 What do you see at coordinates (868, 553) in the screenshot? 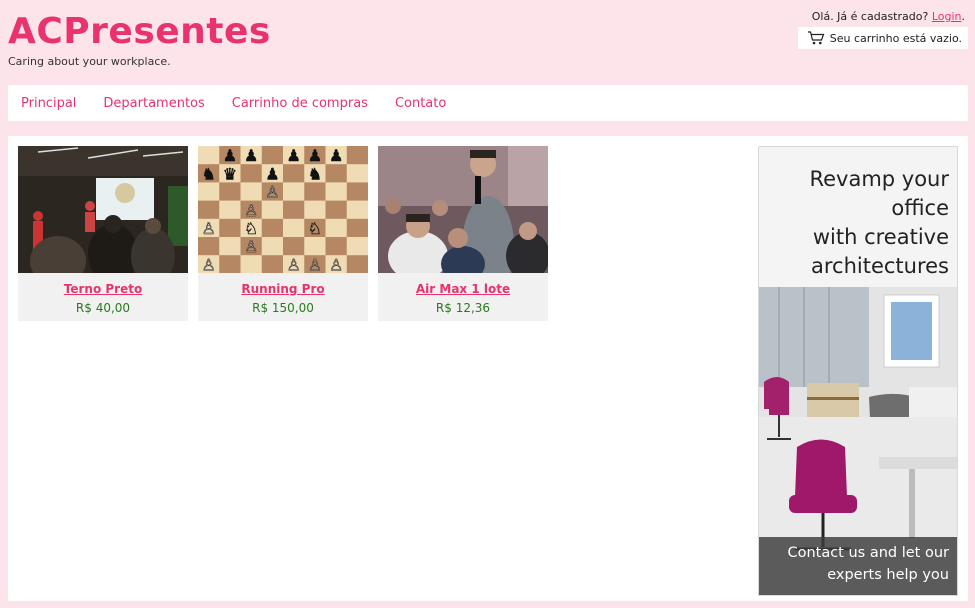
I see `ad-footer-line: Contact us and let our` at bounding box center [868, 553].